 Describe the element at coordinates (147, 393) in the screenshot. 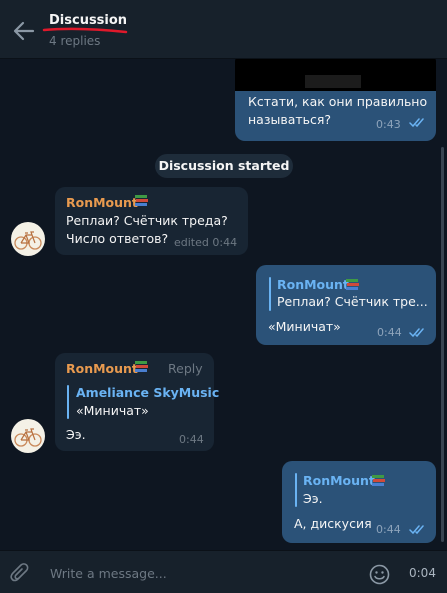

I see `quote-author: Ameliance SkyMusic` at that location.